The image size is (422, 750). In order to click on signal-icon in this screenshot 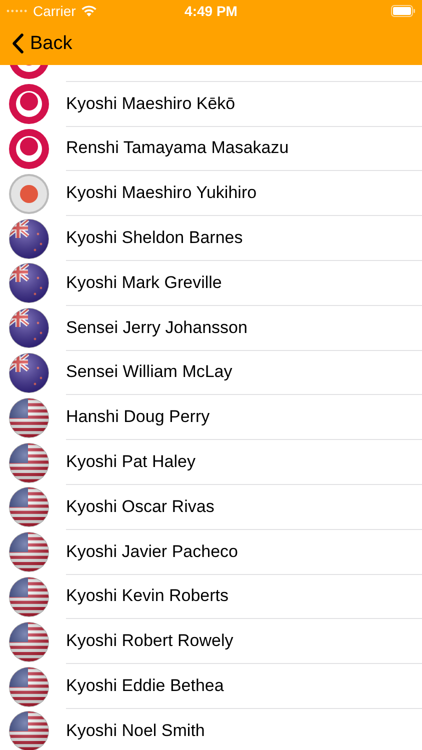, I will do `click(17, 11)`.